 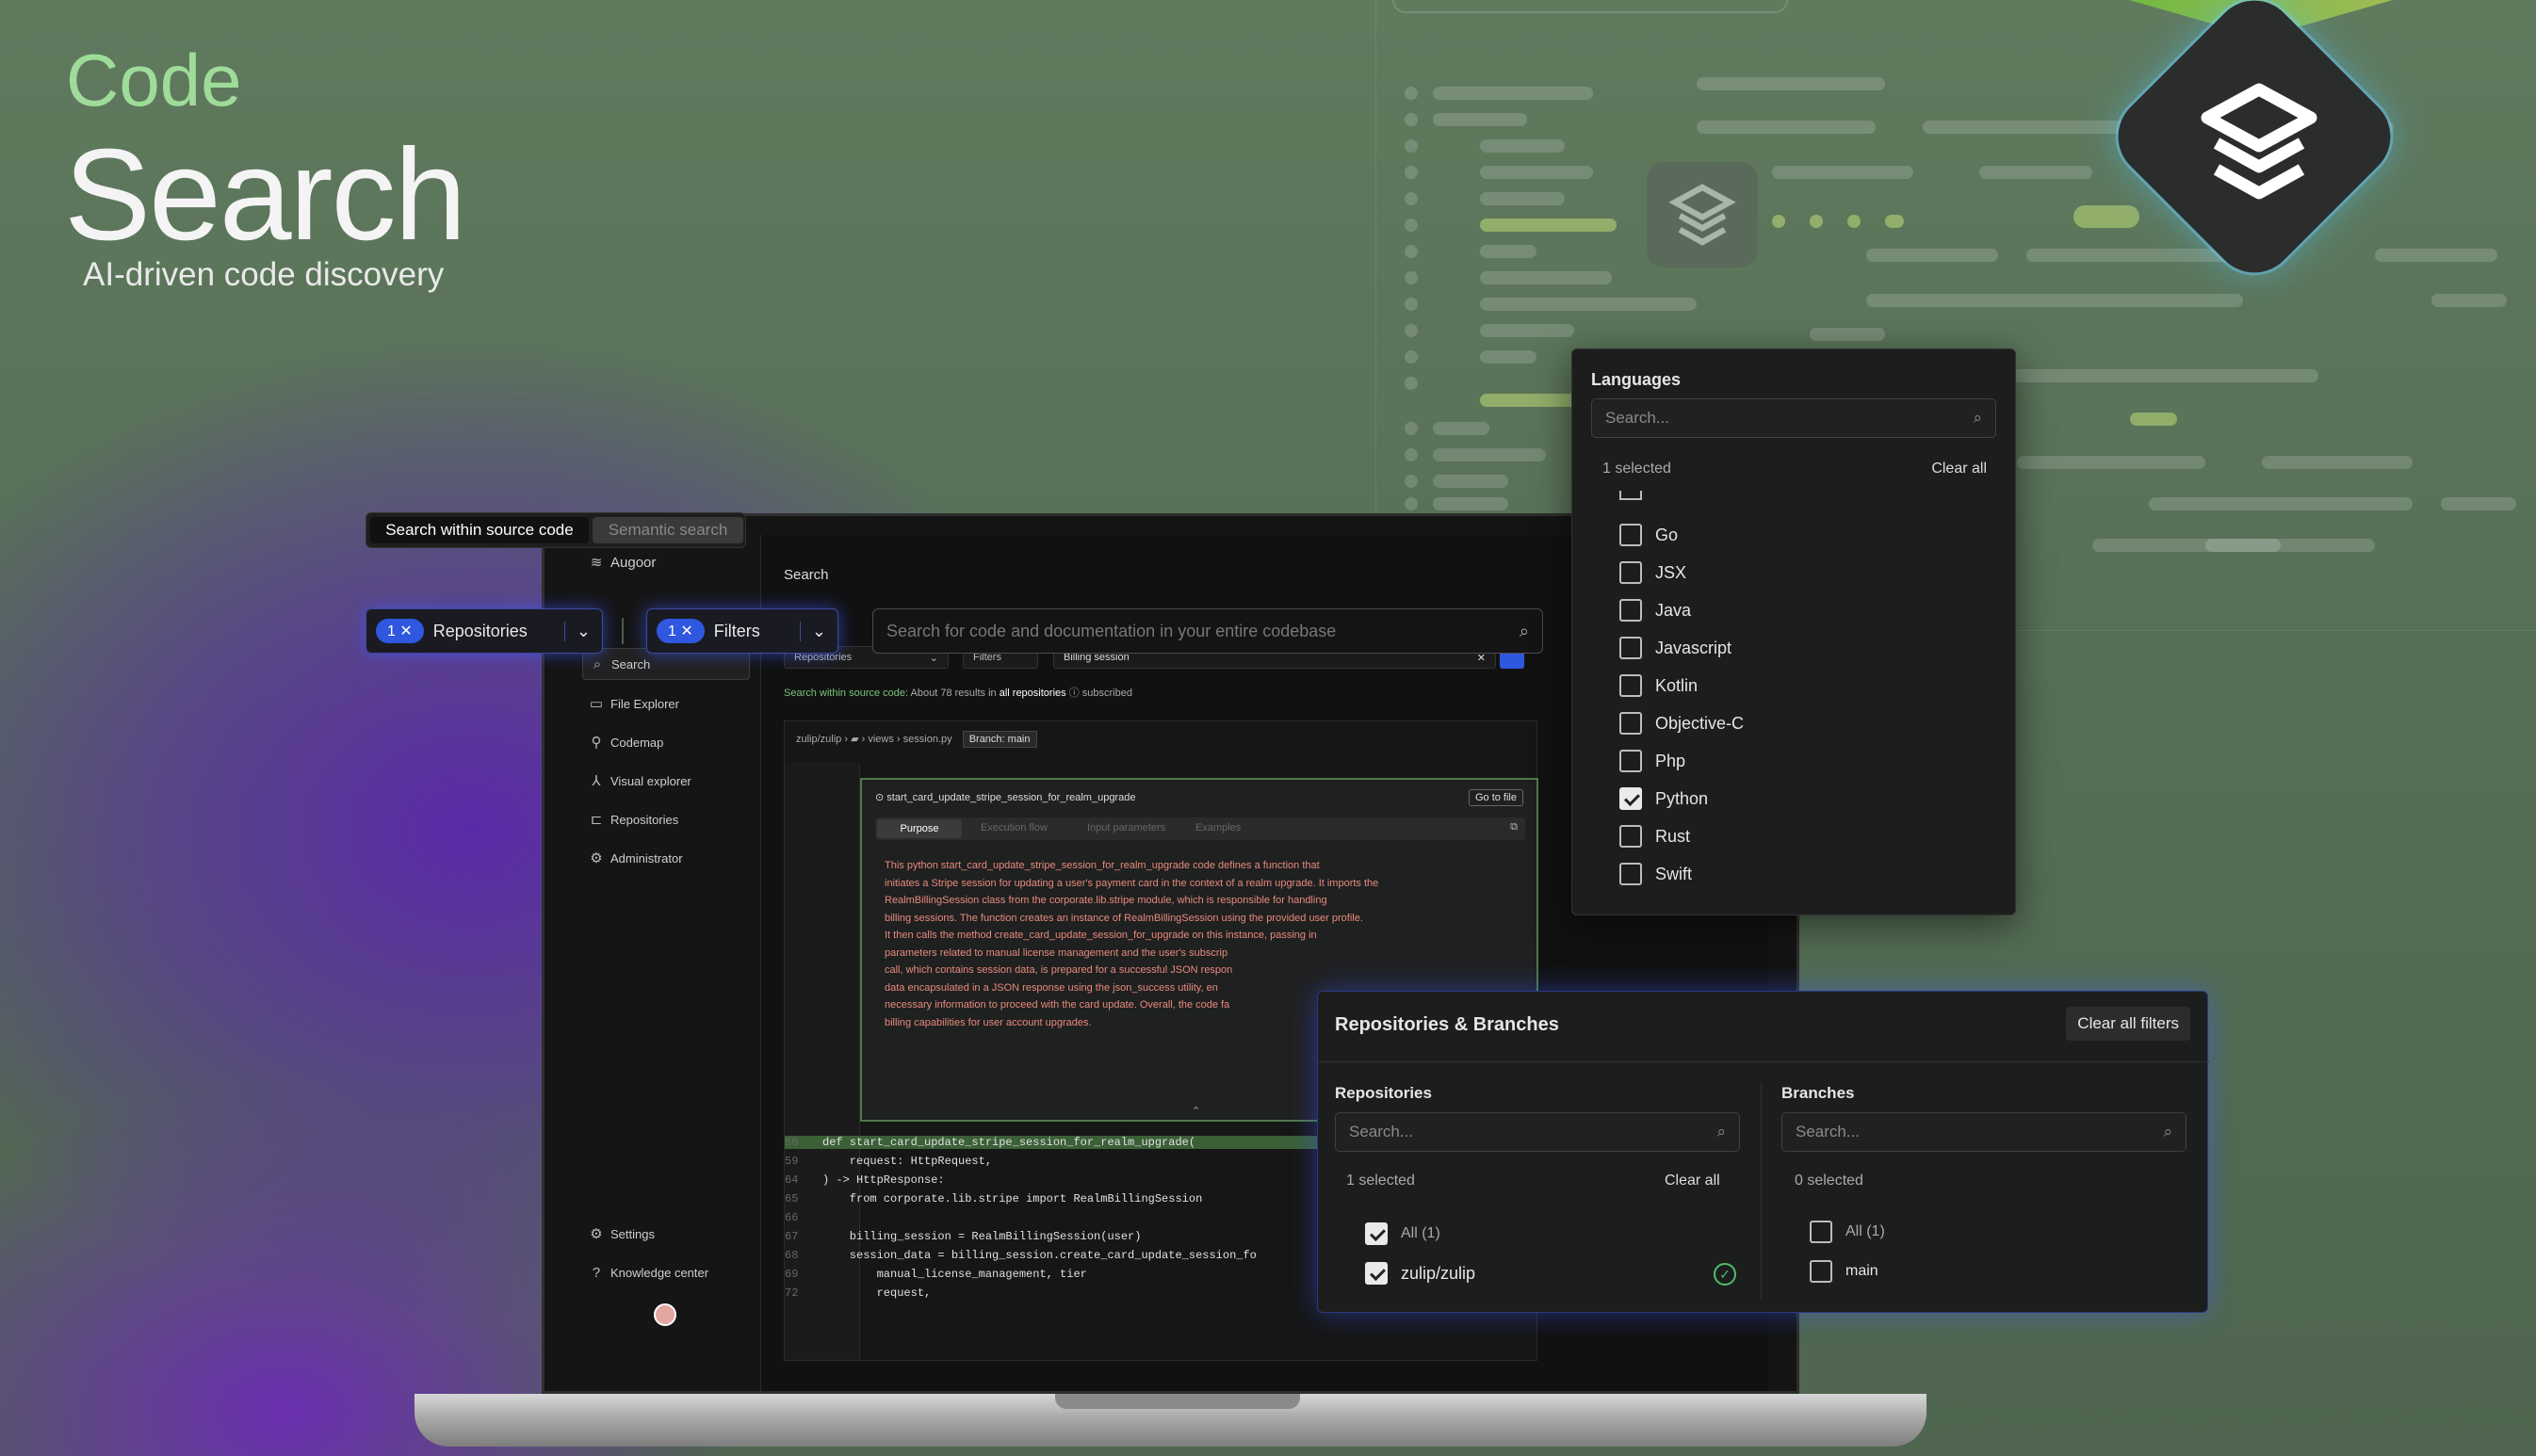 What do you see at coordinates (666, 781) in the screenshot?
I see `sidebar-item-visual-explorer: ⅄ Visual explorer` at bounding box center [666, 781].